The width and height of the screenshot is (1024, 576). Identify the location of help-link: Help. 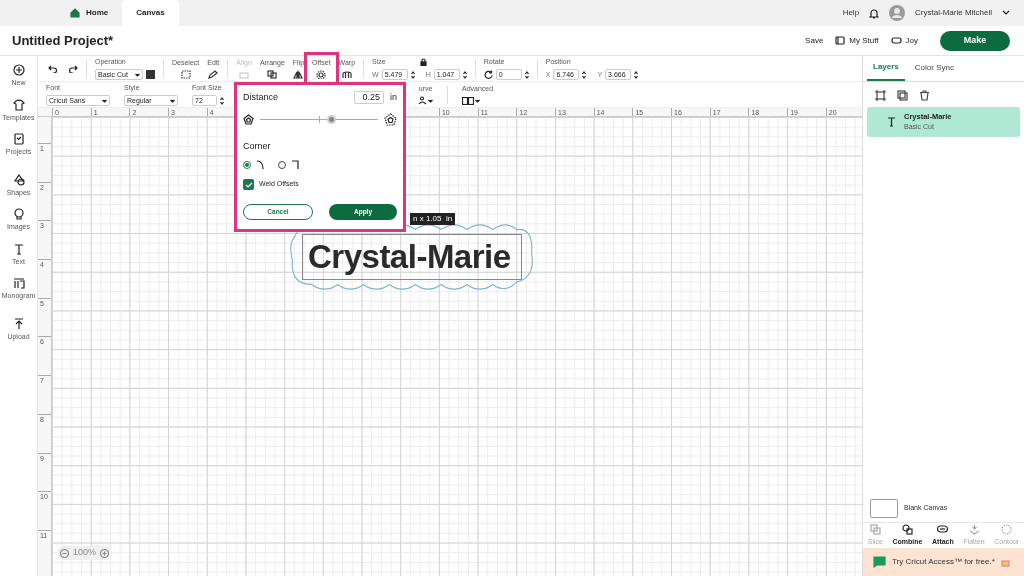
(851, 13).